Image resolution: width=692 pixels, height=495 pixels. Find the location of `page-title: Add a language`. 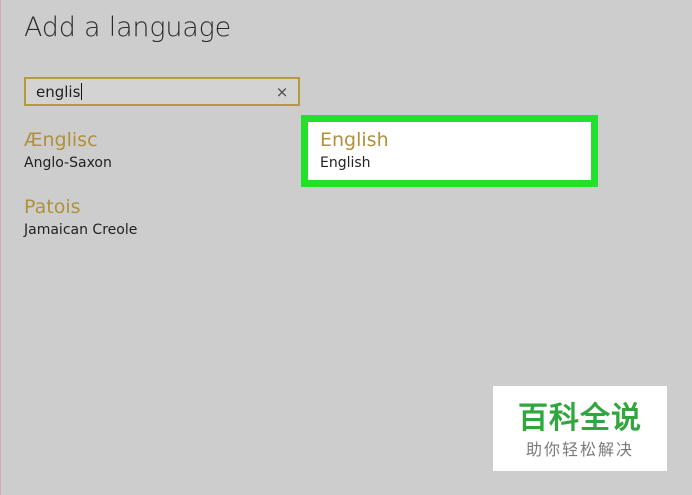

page-title: Add a language is located at coordinates (128, 27).